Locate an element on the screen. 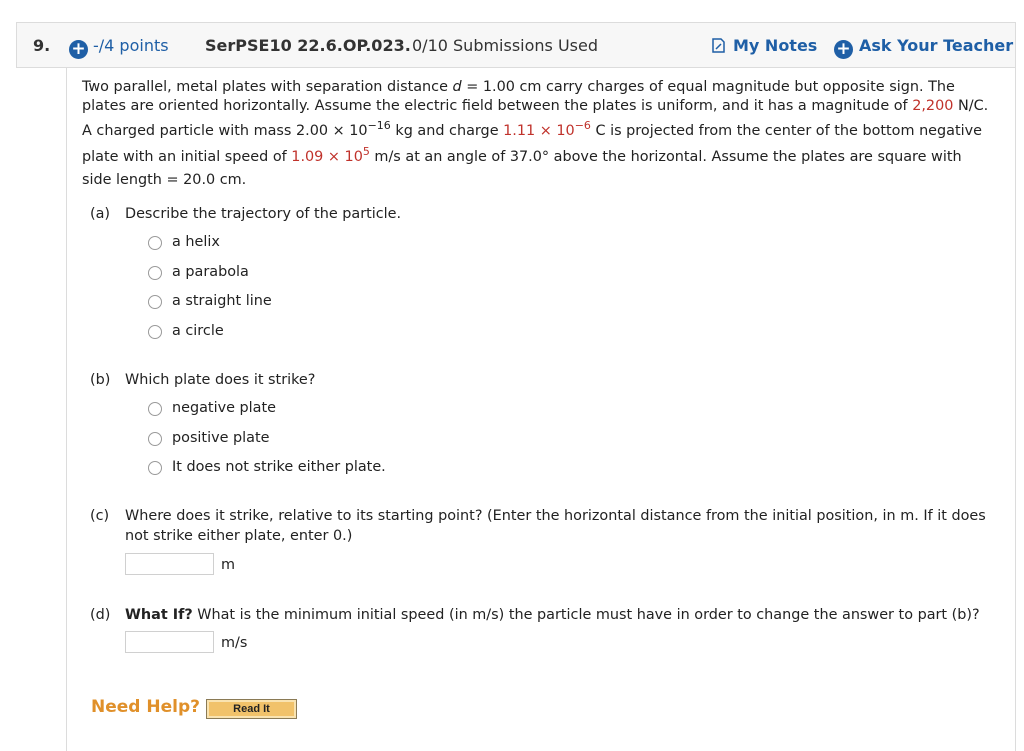 This screenshot has width=1024, height=751. radio-negative-plate is located at coordinates (155, 409).